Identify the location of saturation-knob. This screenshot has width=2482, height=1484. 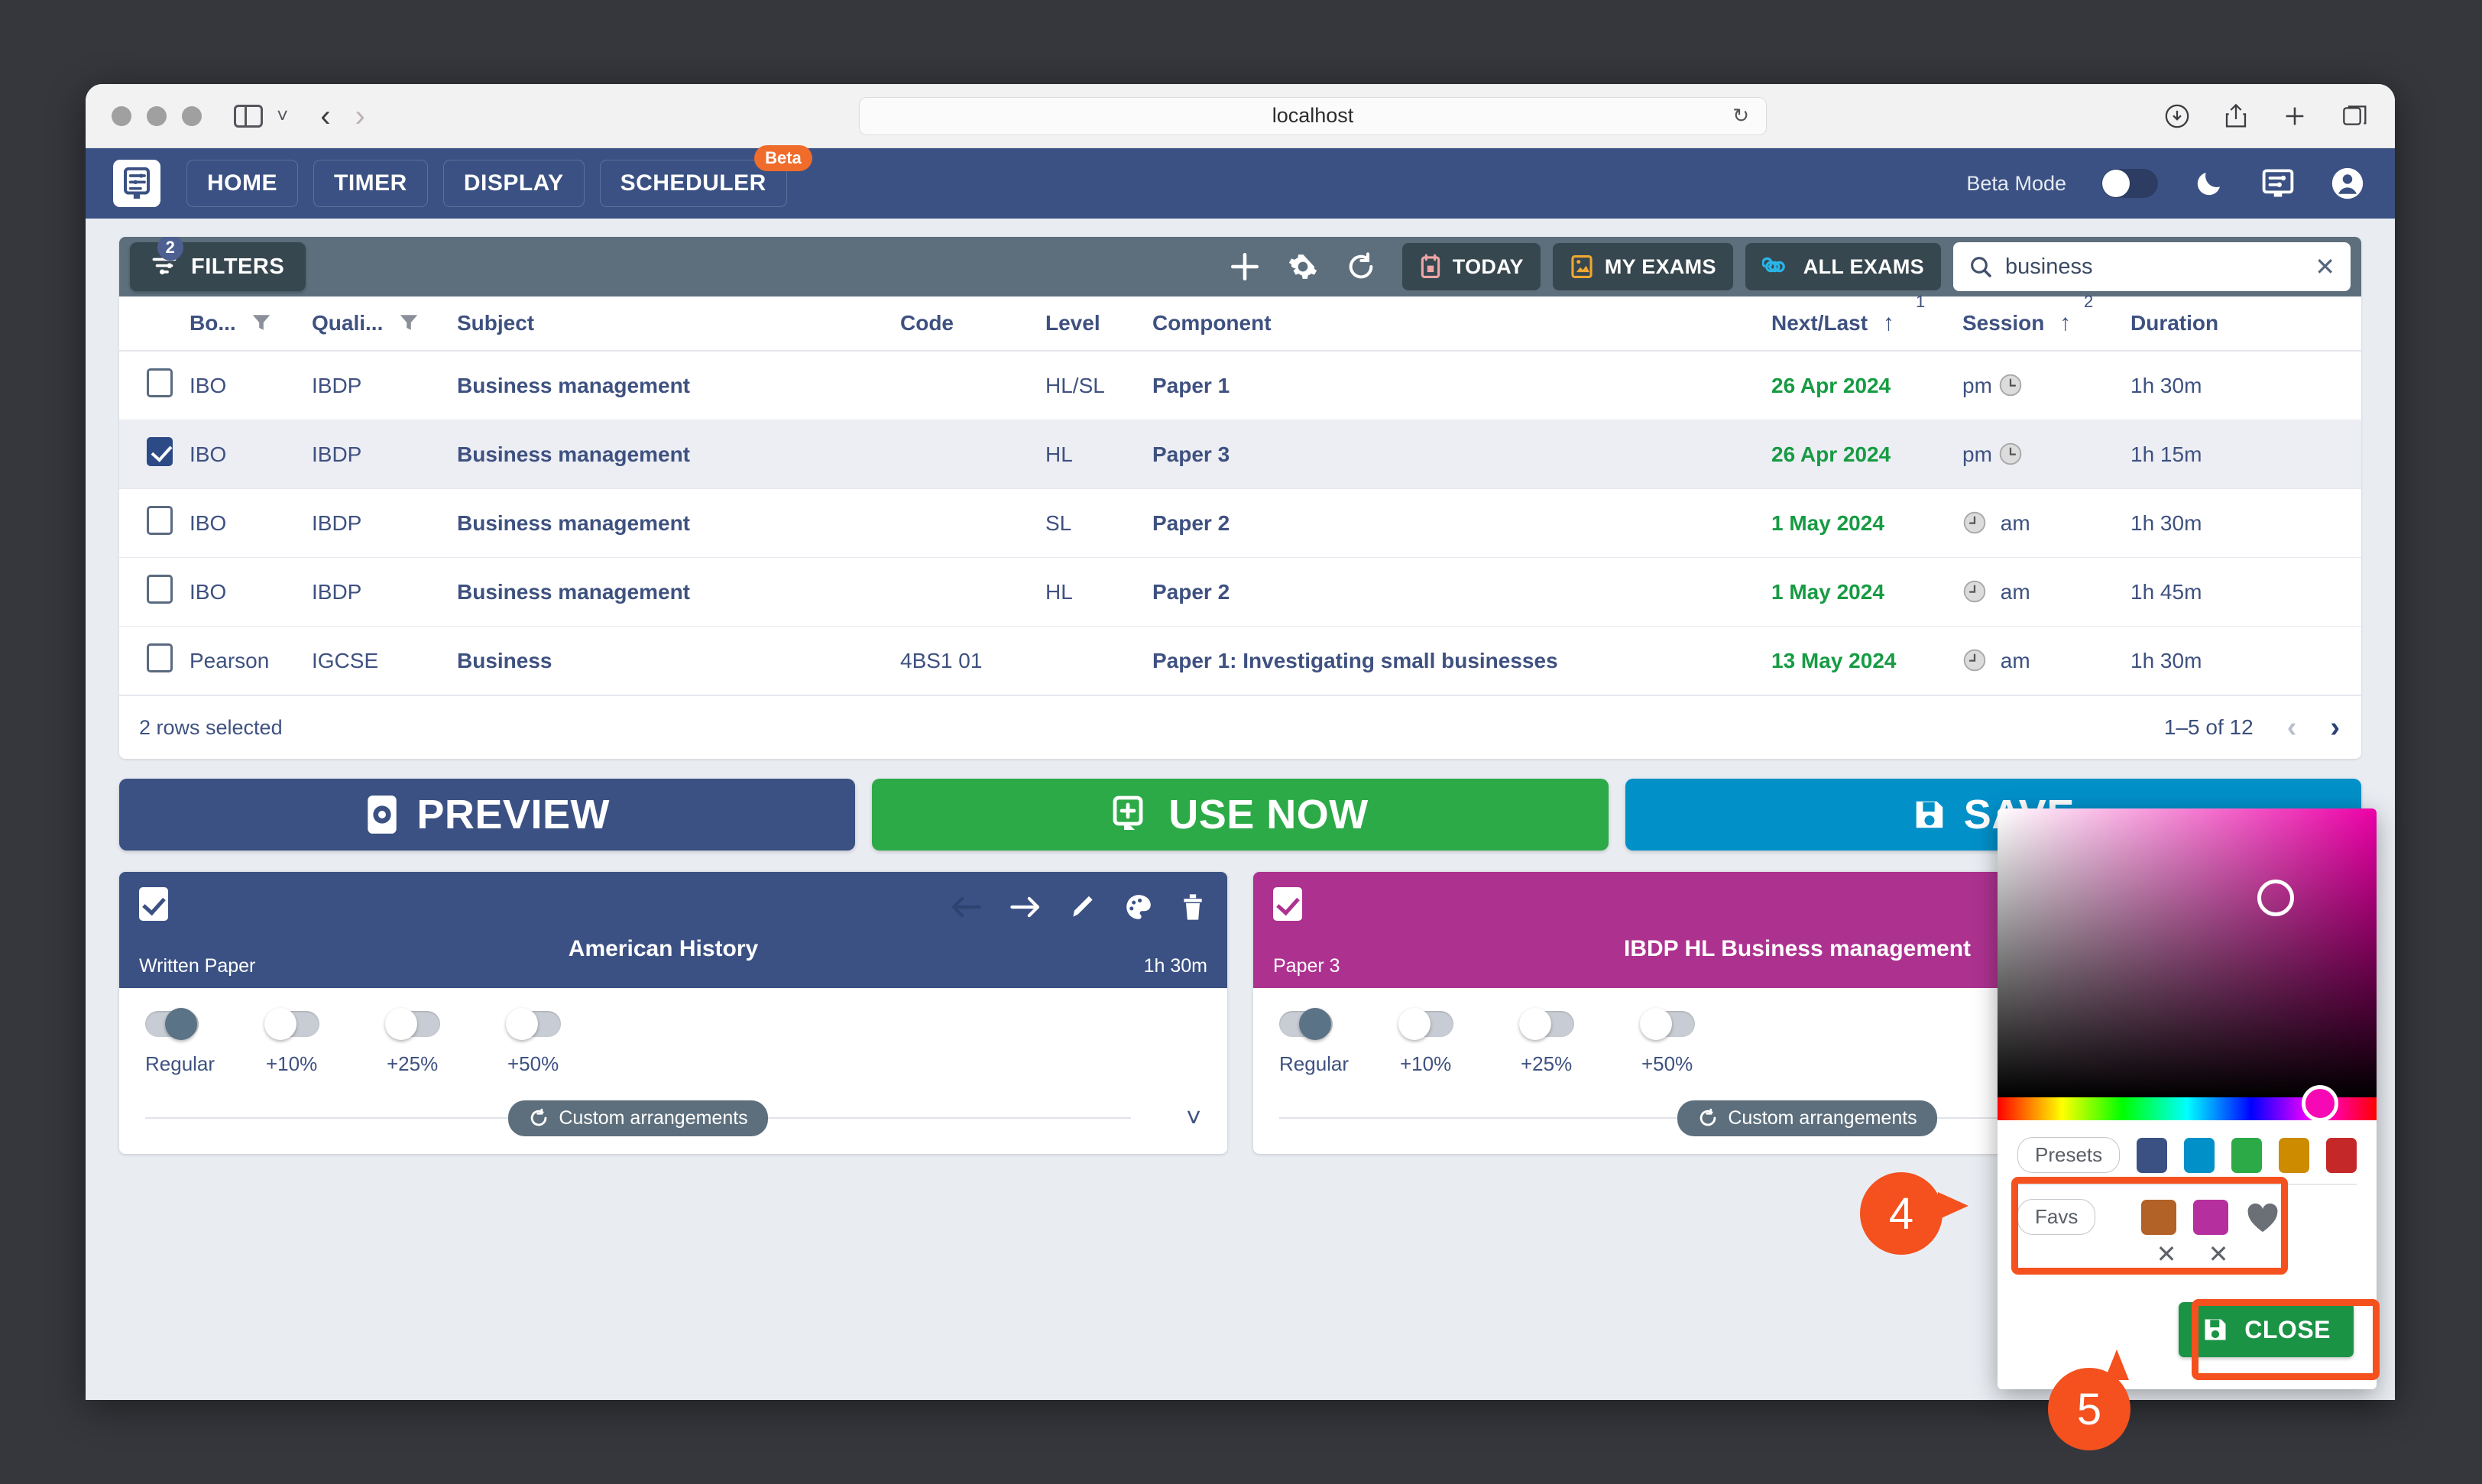
(2275, 898).